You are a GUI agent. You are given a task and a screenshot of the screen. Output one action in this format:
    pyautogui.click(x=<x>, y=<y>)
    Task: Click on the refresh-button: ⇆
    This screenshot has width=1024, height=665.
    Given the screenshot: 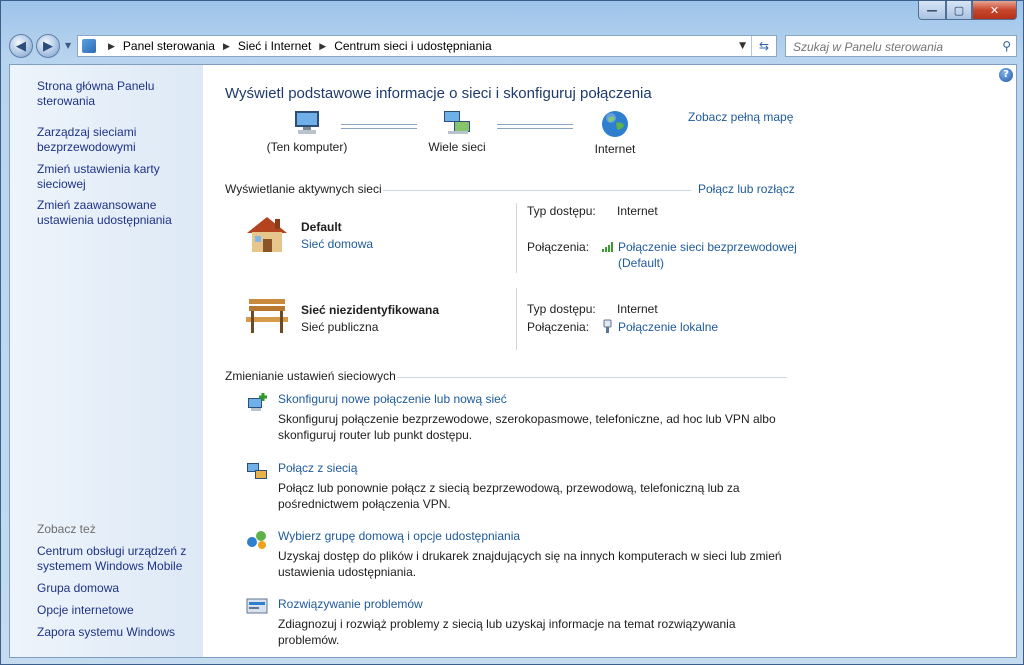 What is the action you would take?
    pyautogui.click(x=763, y=46)
    